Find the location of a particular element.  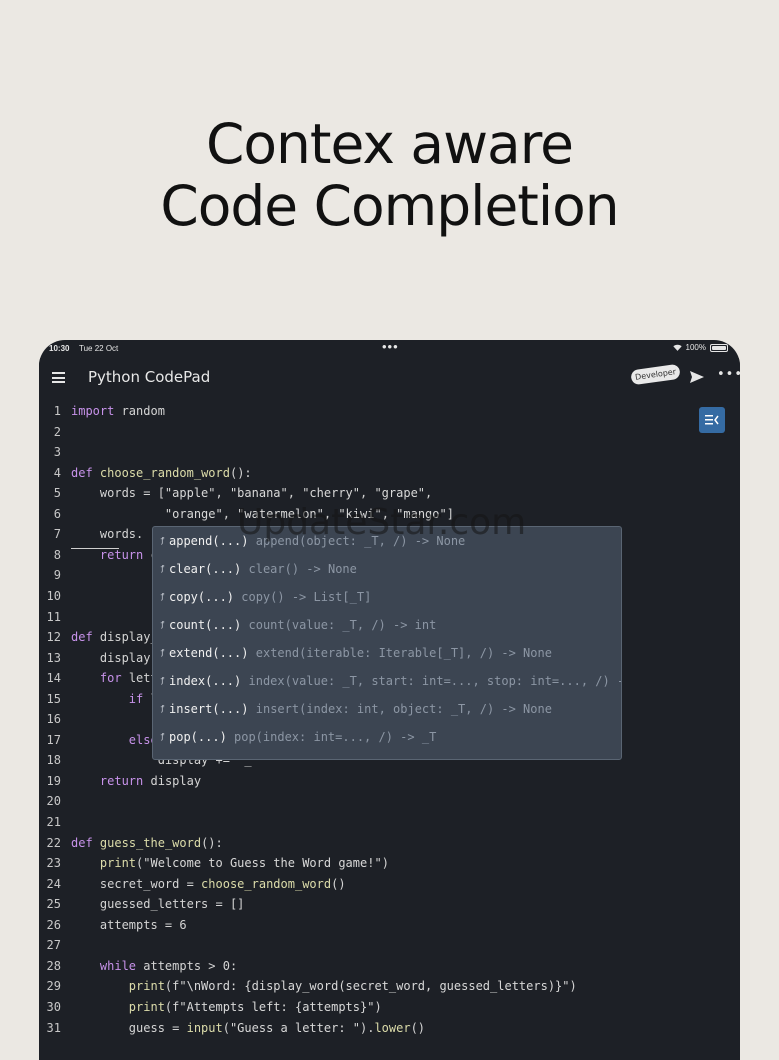

completion-item: ƒ pop(...) pop(index: int=..., /) -> _T is located at coordinates (387, 737).